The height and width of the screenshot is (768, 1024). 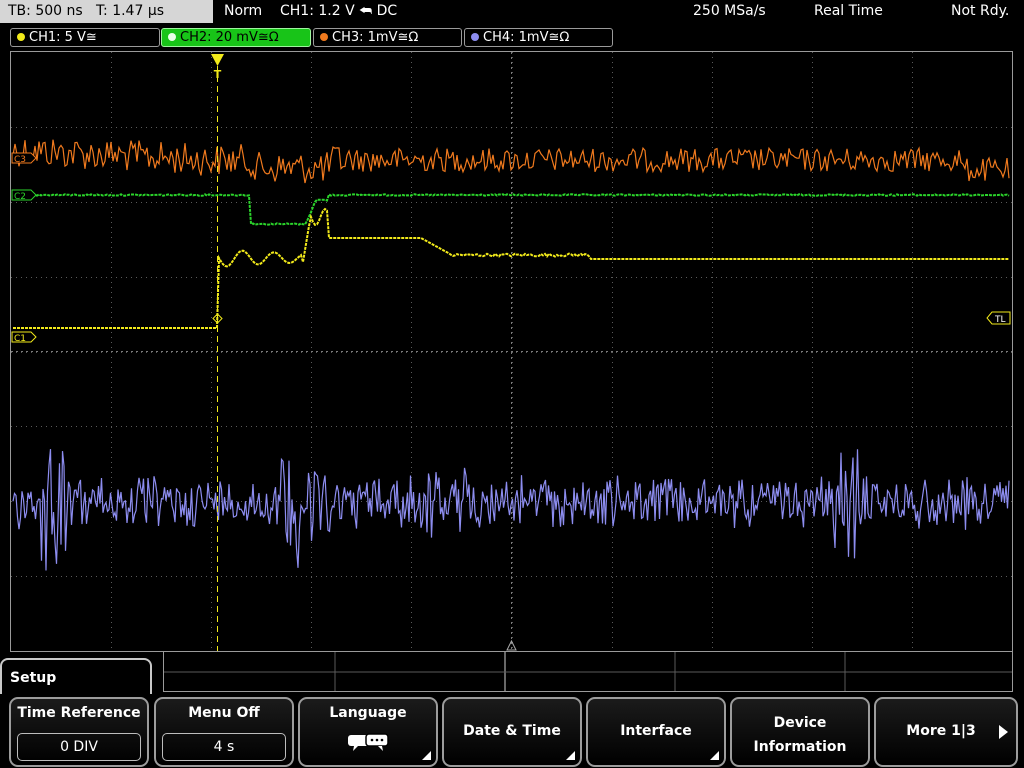 I want to click on device-information-line1: Device, so click(x=800, y=723).